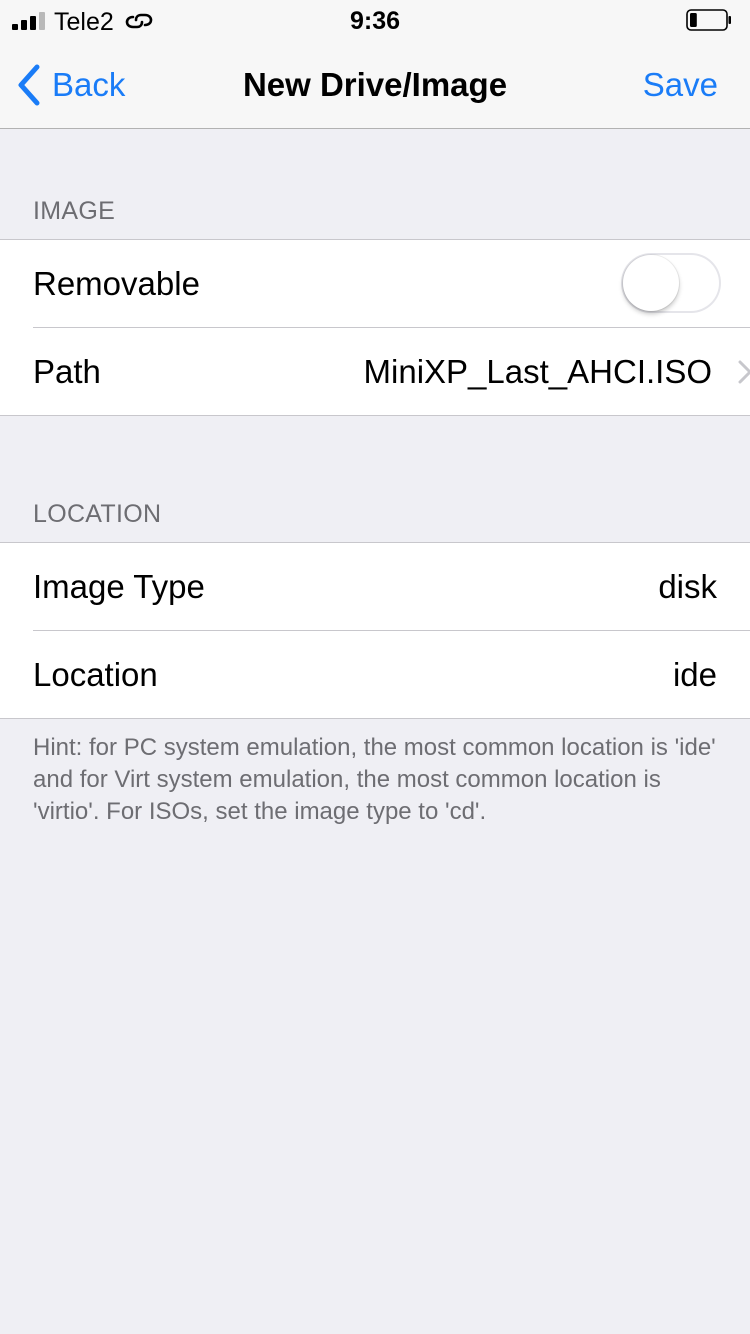  Describe the element at coordinates (687, 586) in the screenshot. I see `image-type-value: disk` at that location.